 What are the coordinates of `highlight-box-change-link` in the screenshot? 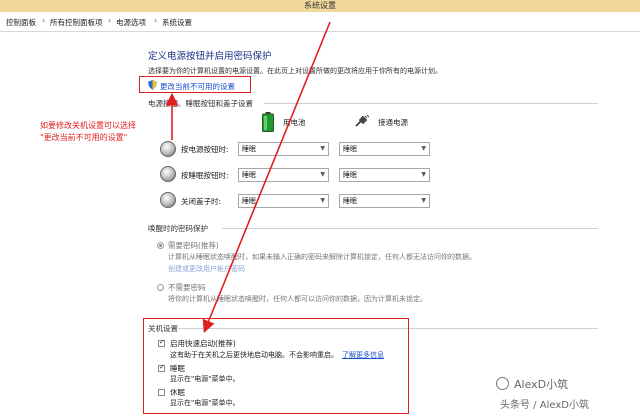 It's located at (195, 84).